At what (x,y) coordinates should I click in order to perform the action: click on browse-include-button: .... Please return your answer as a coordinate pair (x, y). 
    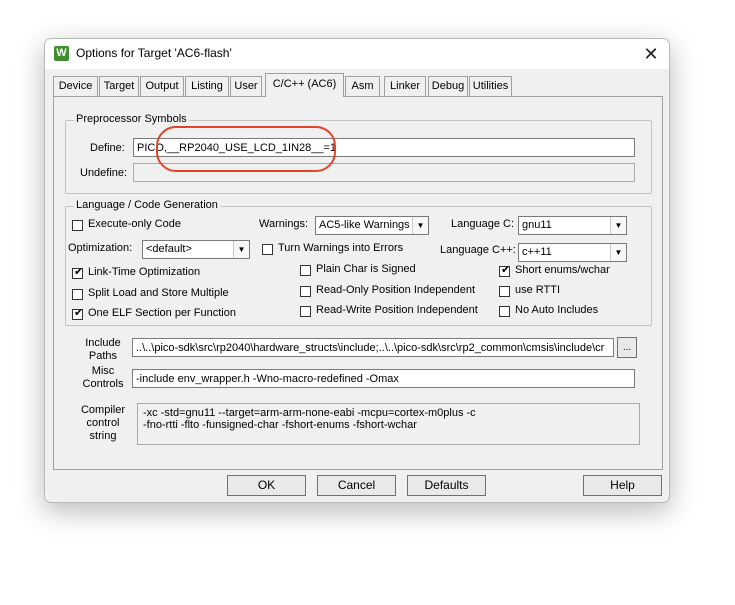
    Looking at the image, I should click on (627, 347).